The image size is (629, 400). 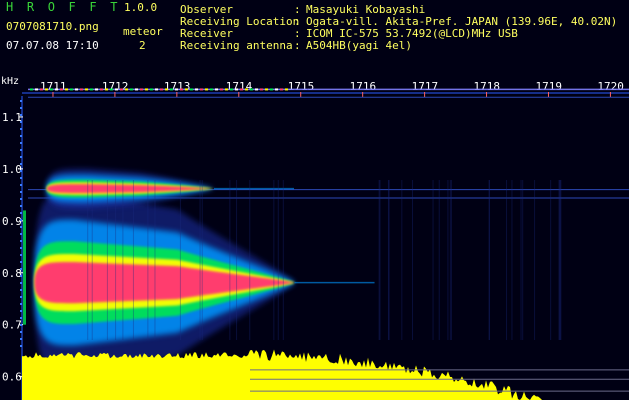 What do you see at coordinates (53, 86) in the screenshot?
I see `time-tick-label: 1711` at bounding box center [53, 86].